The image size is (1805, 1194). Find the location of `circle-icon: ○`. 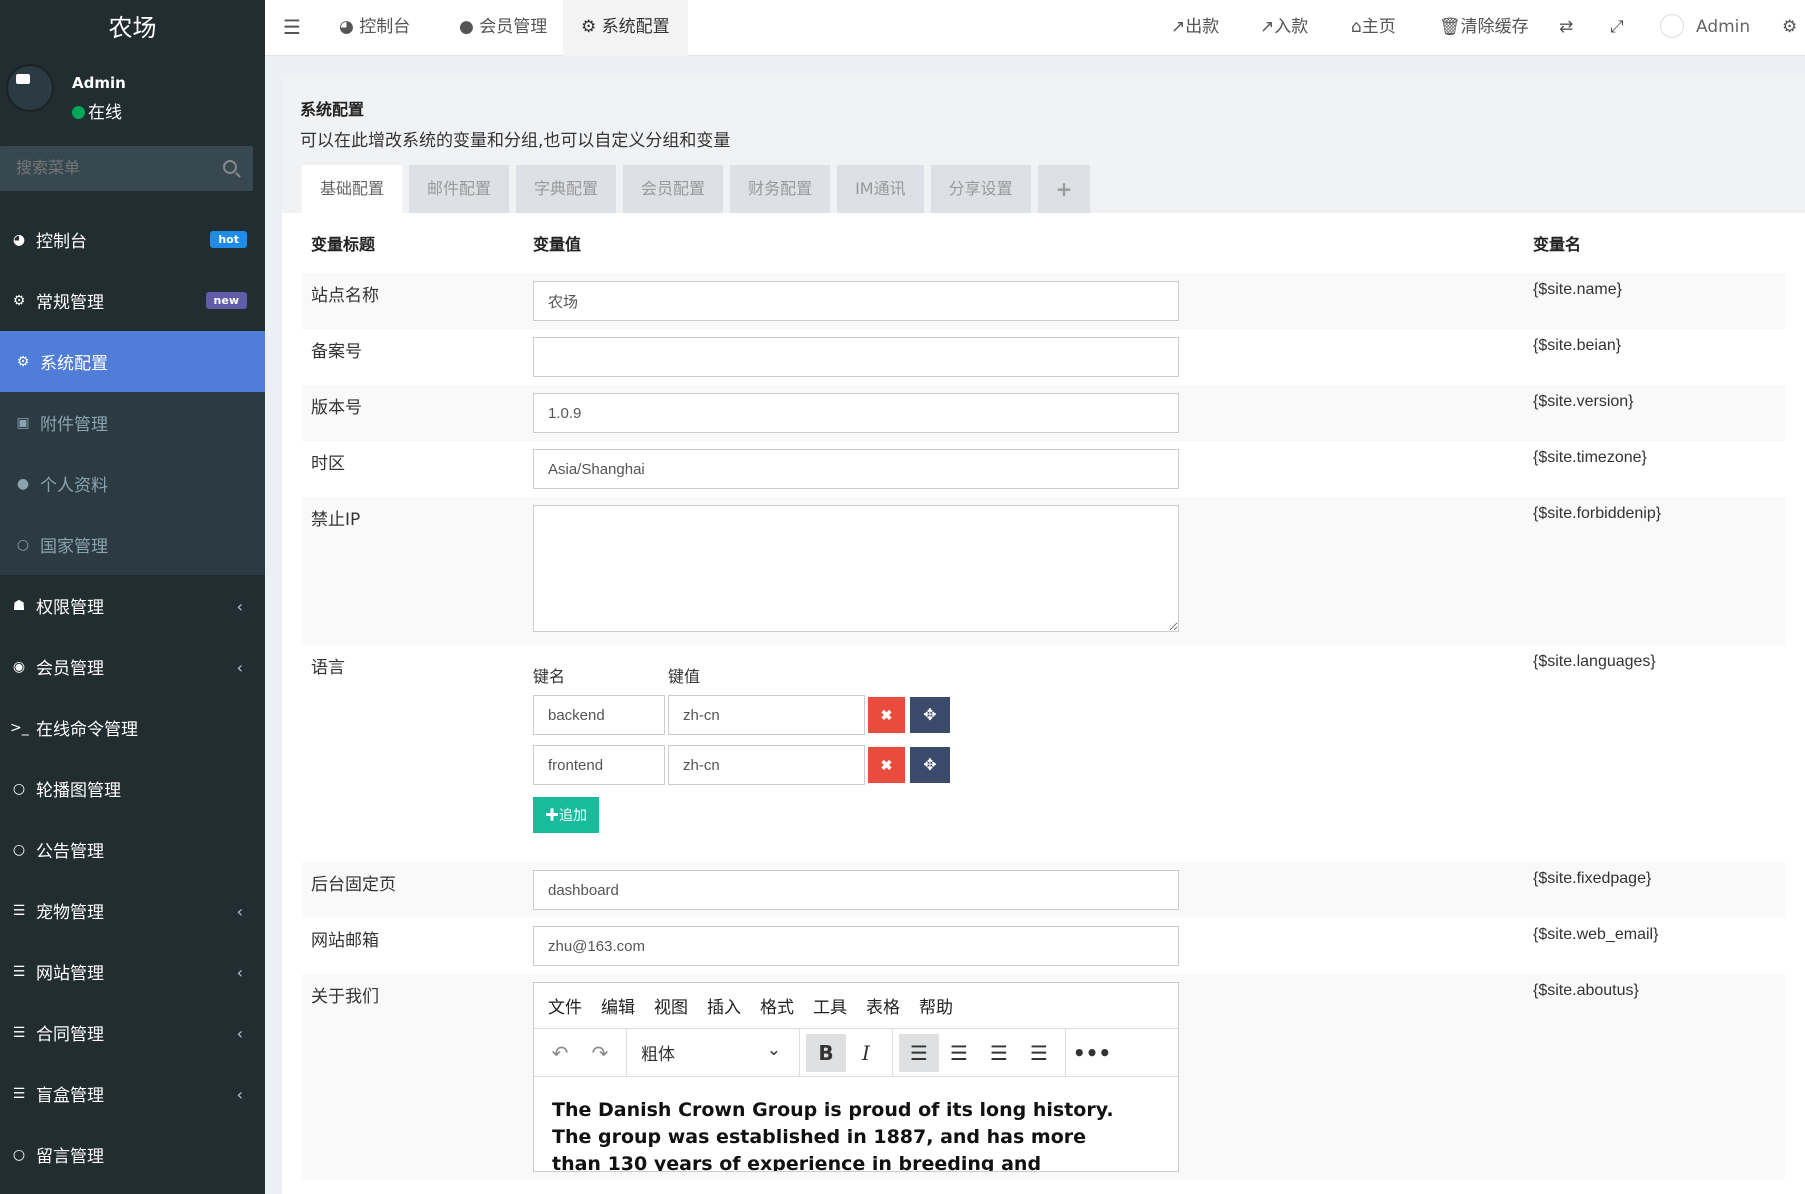

circle-icon: ○ is located at coordinates (23, 544).